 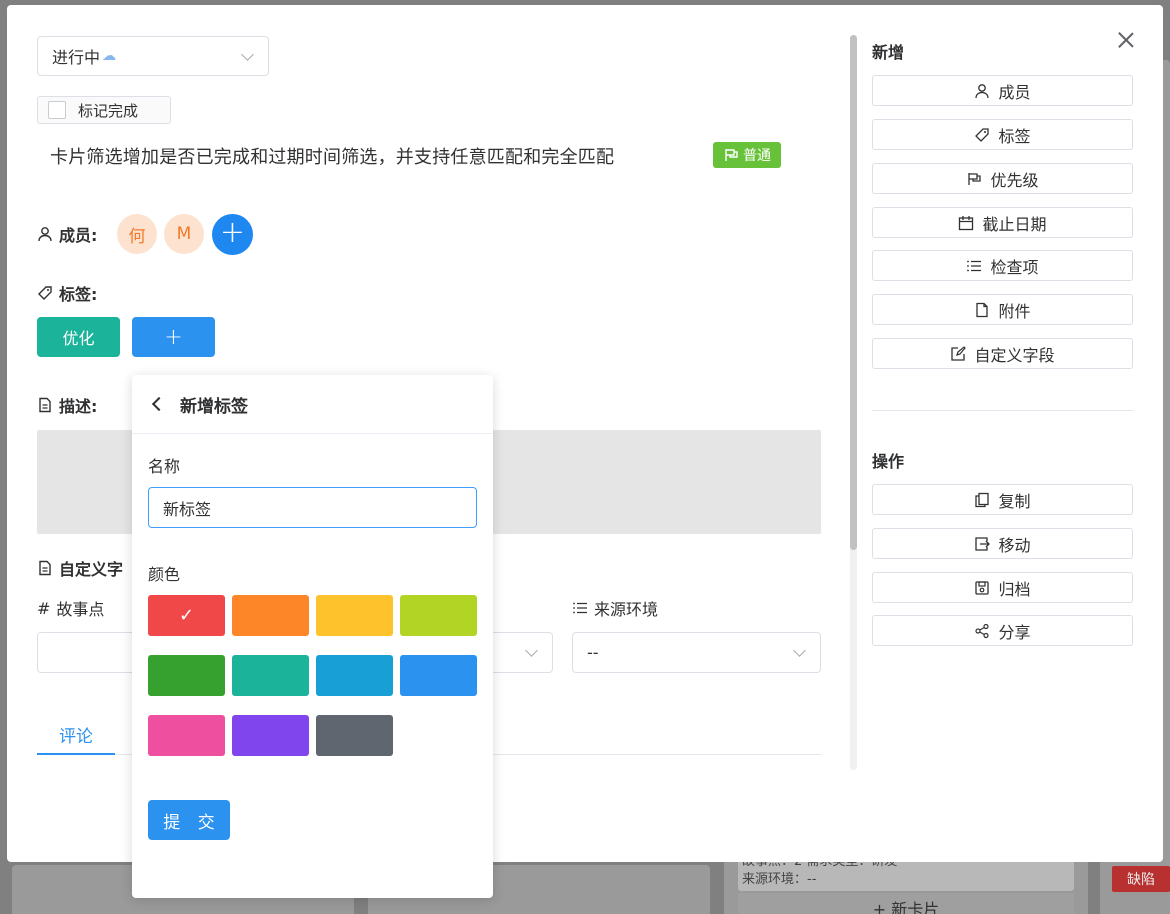 What do you see at coordinates (888, 461) in the screenshot?
I see `sidebar-ops-heading: 操作` at bounding box center [888, 461].